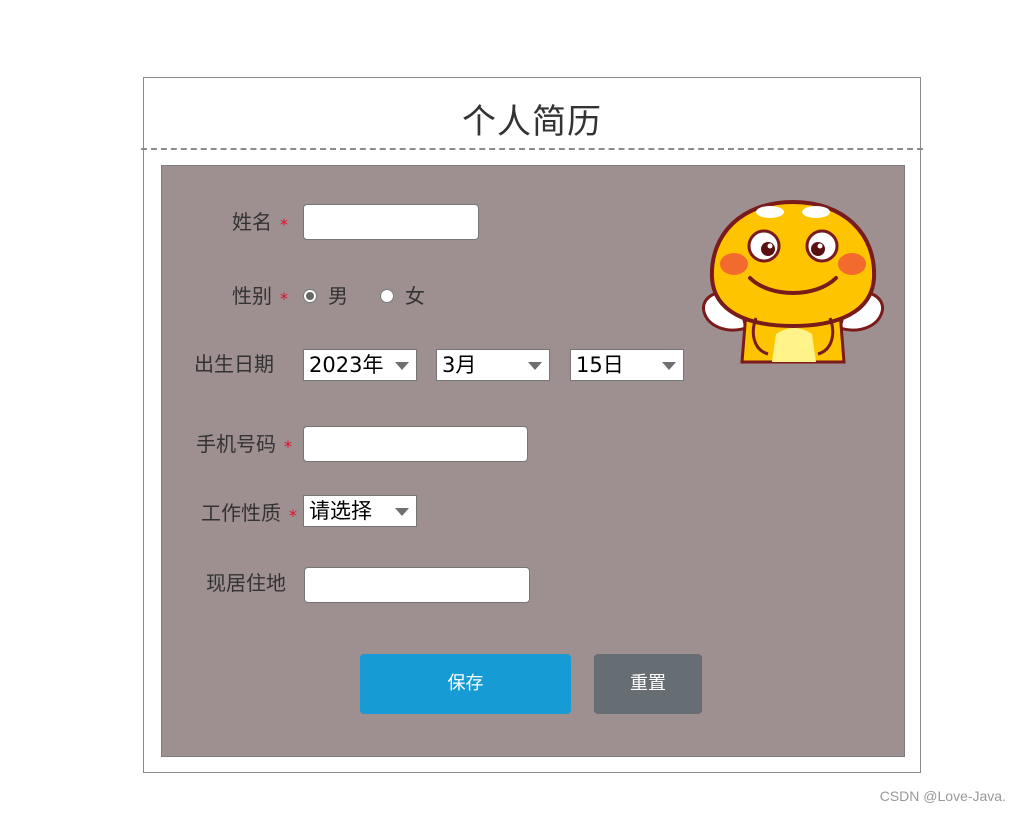  I want to click on birth-year-value: 2023年, so click(346, 365).